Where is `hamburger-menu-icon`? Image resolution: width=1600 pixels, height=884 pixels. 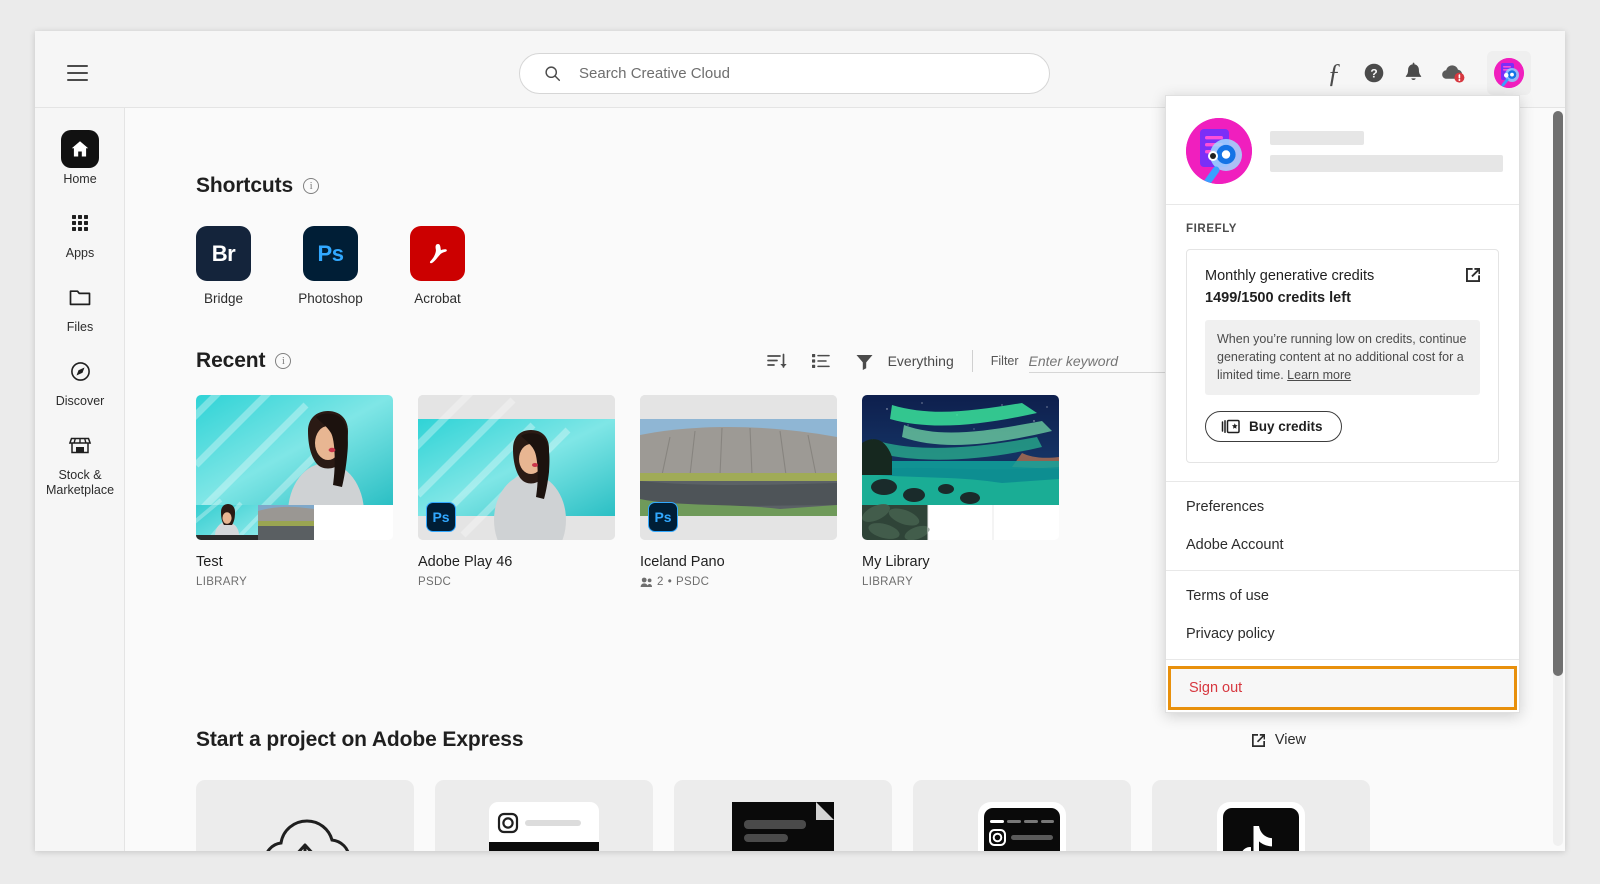 hamburger-menu-icon is located at coordinates (77, 73).